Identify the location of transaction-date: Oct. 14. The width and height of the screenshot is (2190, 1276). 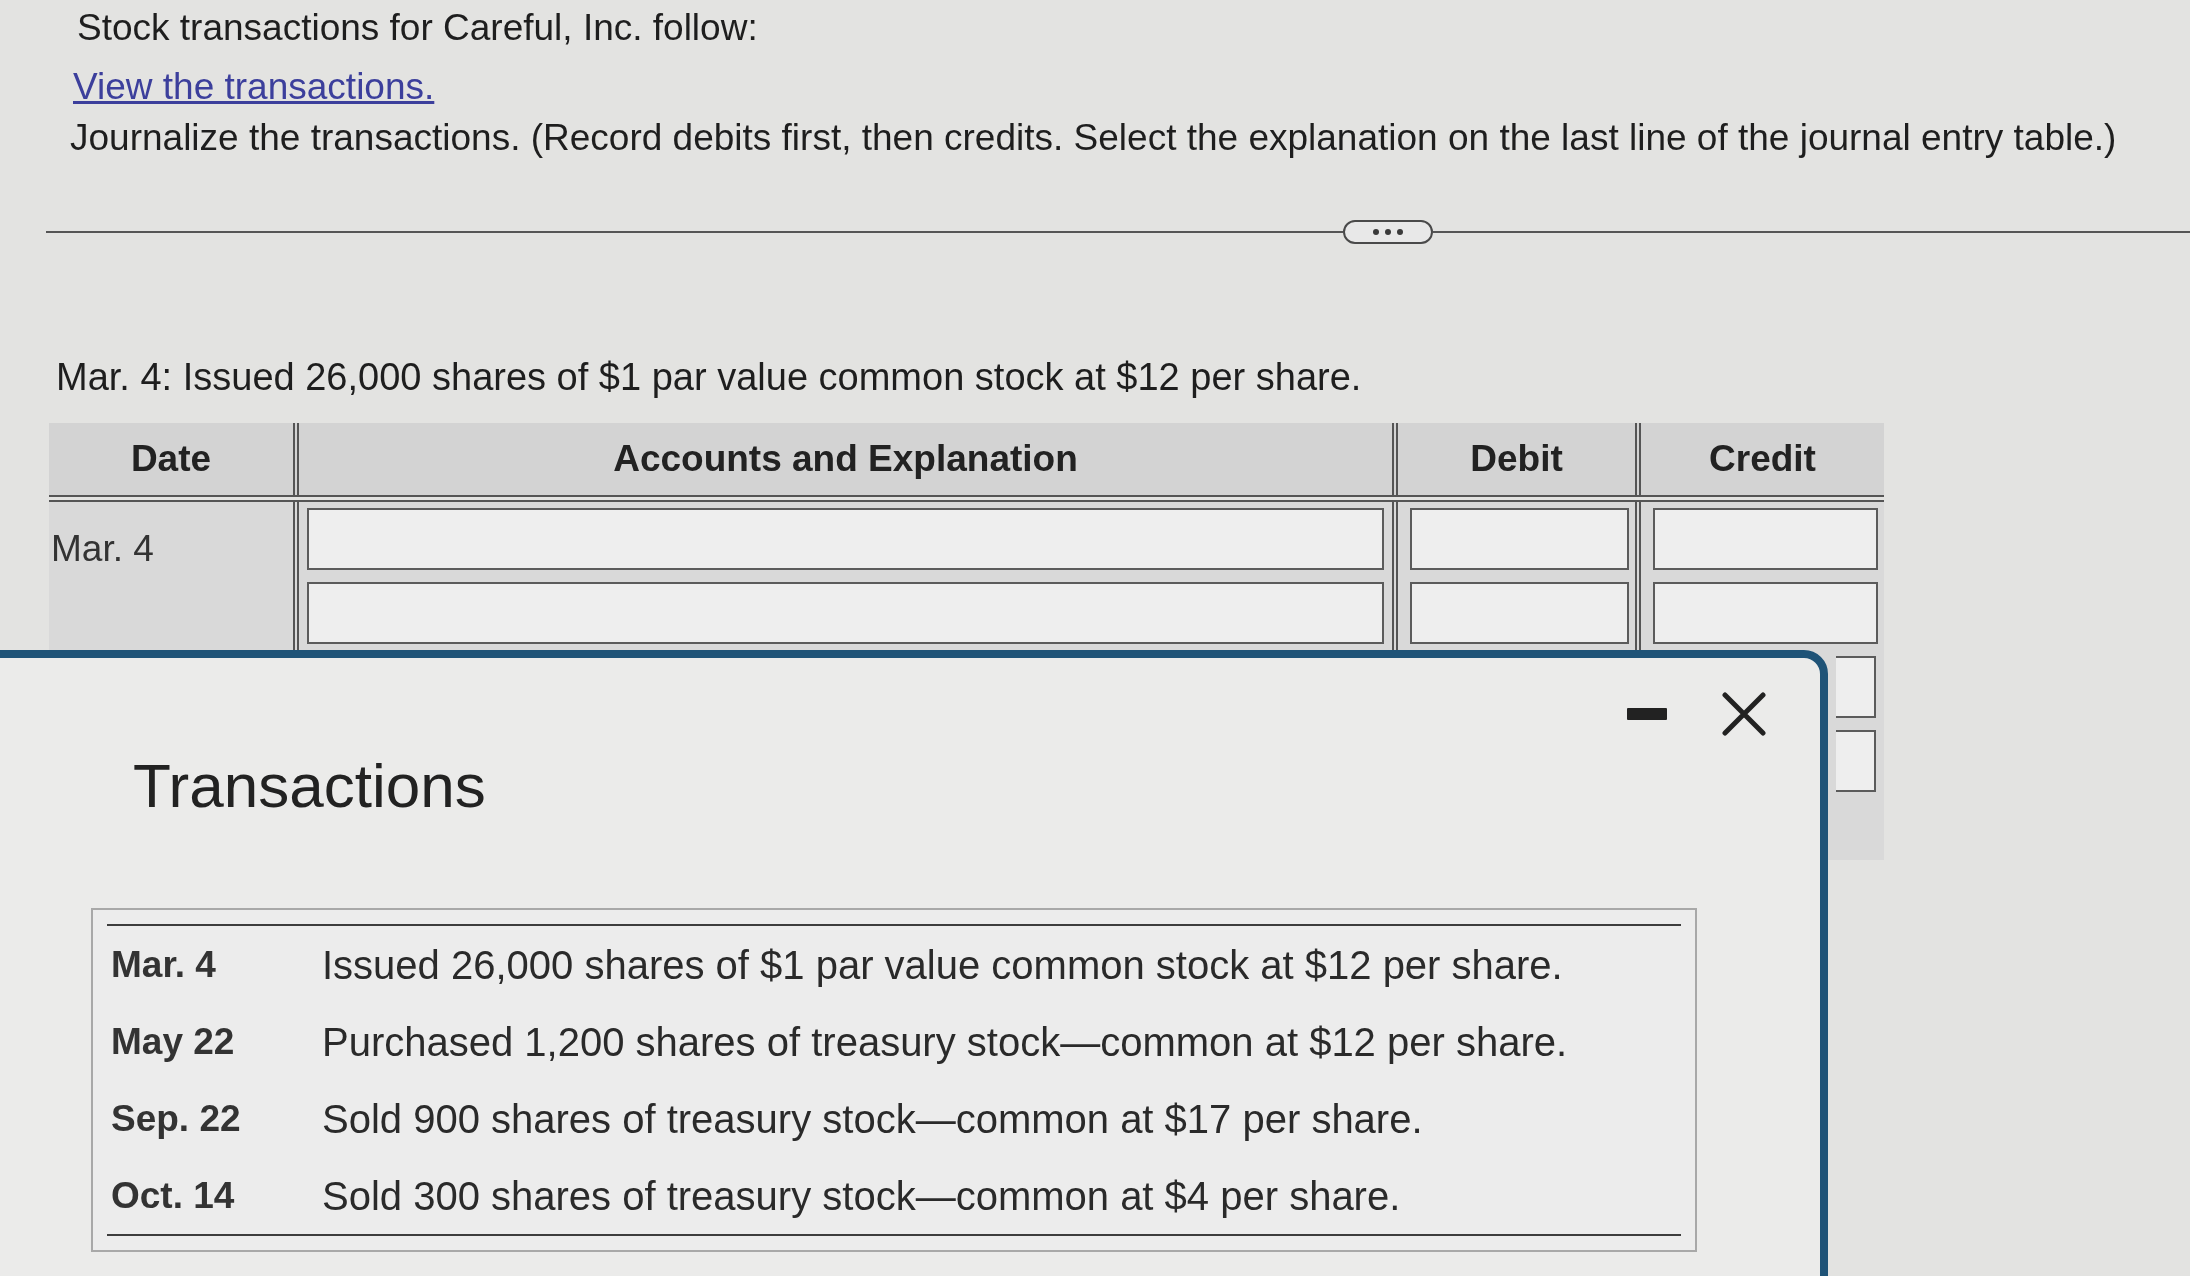
(173, 1195).